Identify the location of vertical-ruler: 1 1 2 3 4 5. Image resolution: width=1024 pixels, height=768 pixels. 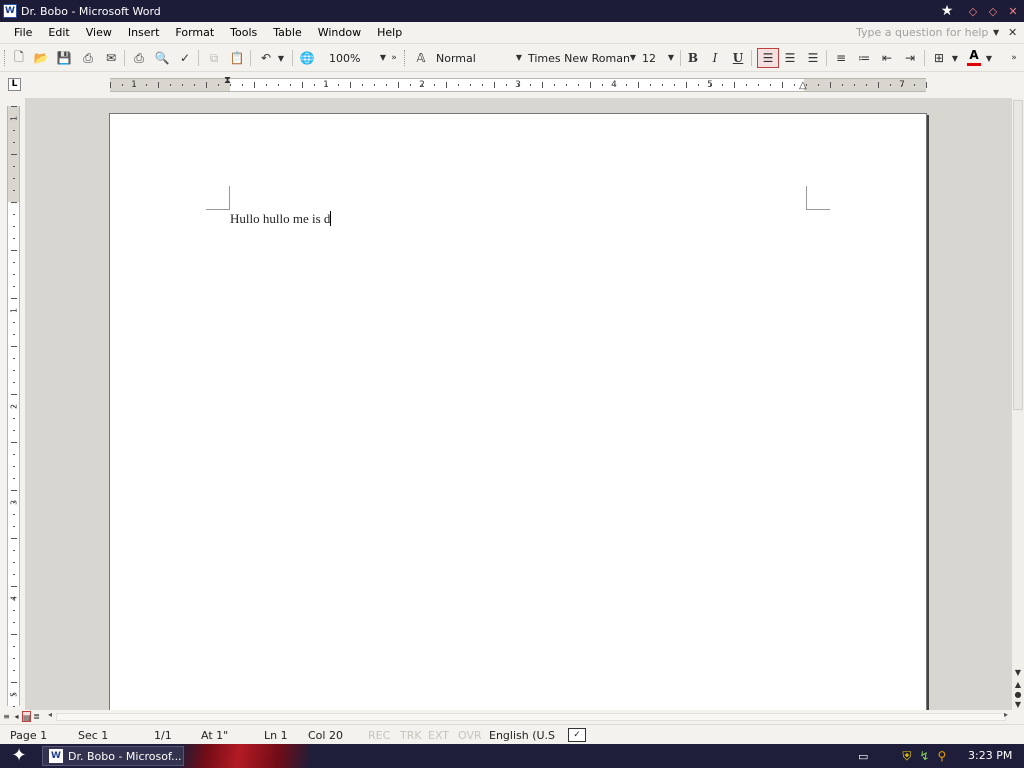
(13, 406).